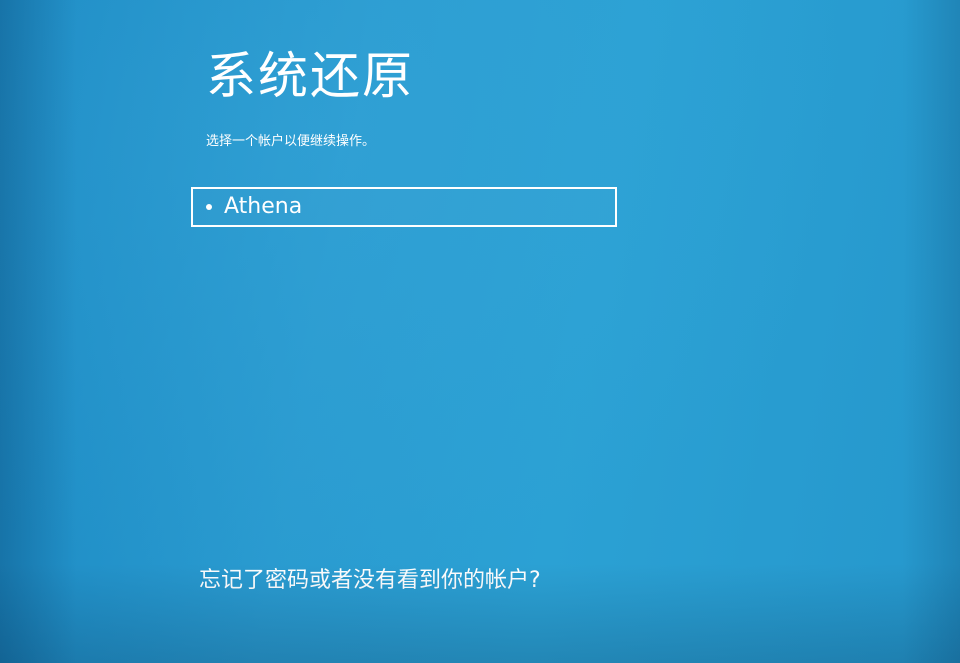 Image resolution: width=960 pixels, height=663 pixels. Describe the element at coordinates (291, 141) in the screenshot. I see `page-subtitle: 选择一个帐户以便继续操作。` at that location.